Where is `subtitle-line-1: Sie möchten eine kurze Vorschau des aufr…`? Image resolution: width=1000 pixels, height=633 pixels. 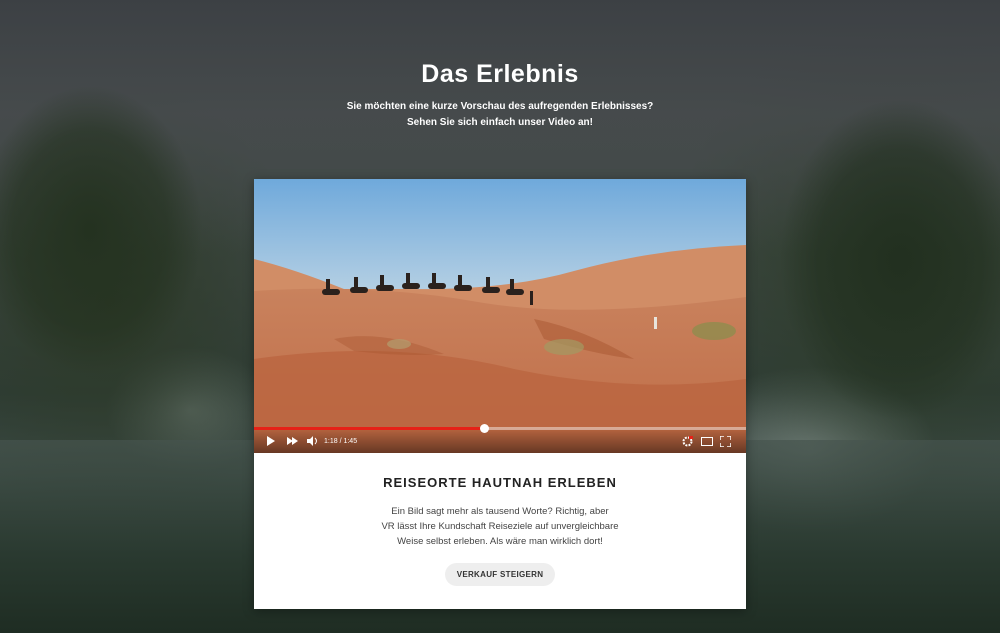 subtitle-line-1: Sie möchten eine kurze Vorschau des aufr… is located at coordinates (500, 106).